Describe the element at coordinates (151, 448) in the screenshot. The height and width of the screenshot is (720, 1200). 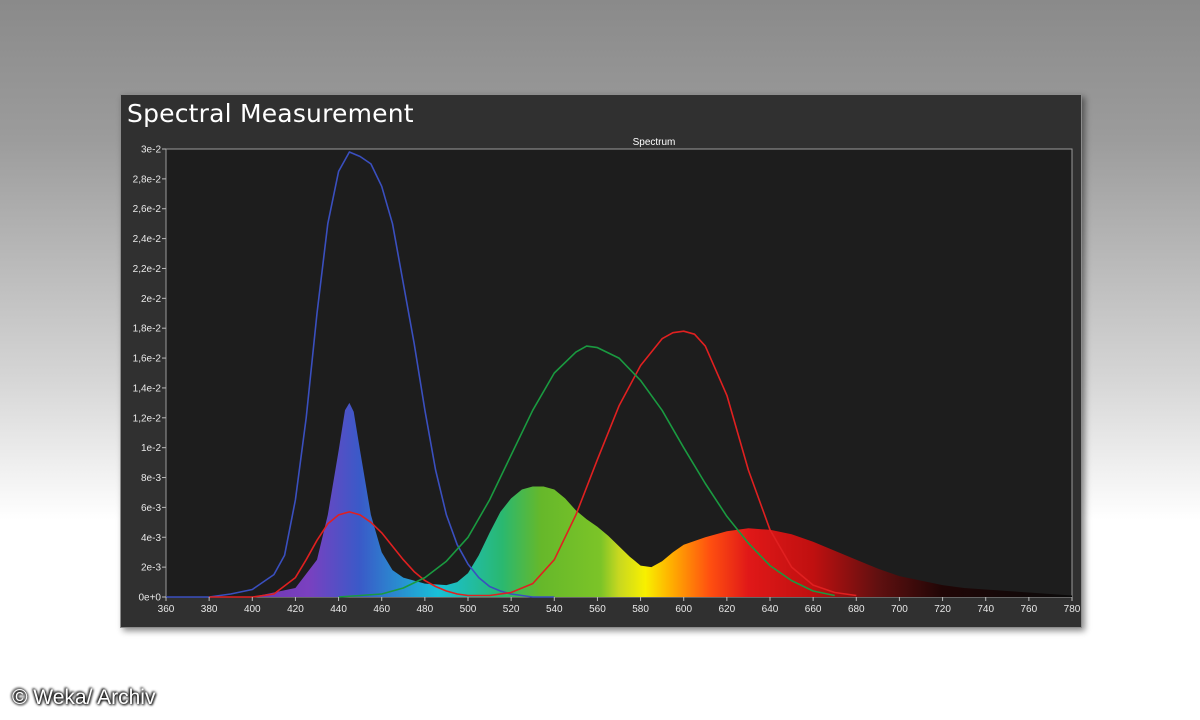
I see `y-tick-label: 1e-2` at that location.